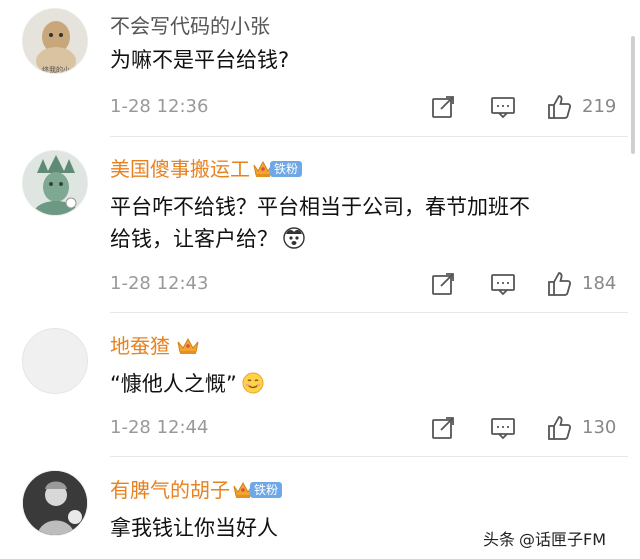 This screenshot has width=640, height=559. Describe the element at coordinates (294, 242) in the screenshot. I see `emoji-icon` at that location.